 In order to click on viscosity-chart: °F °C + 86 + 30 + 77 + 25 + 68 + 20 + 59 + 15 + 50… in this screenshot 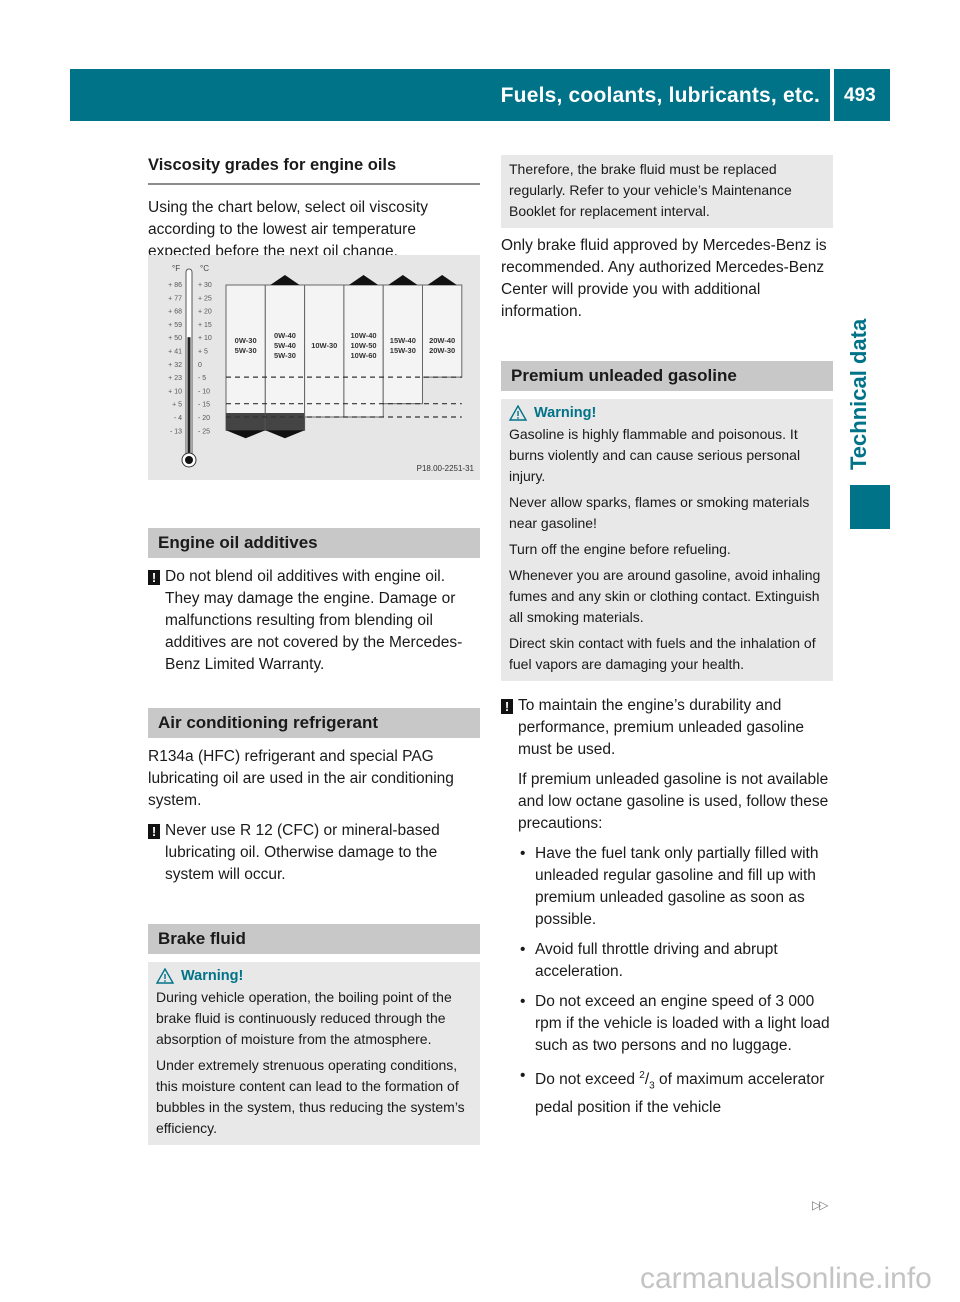, I will do `click(314, 367)`.